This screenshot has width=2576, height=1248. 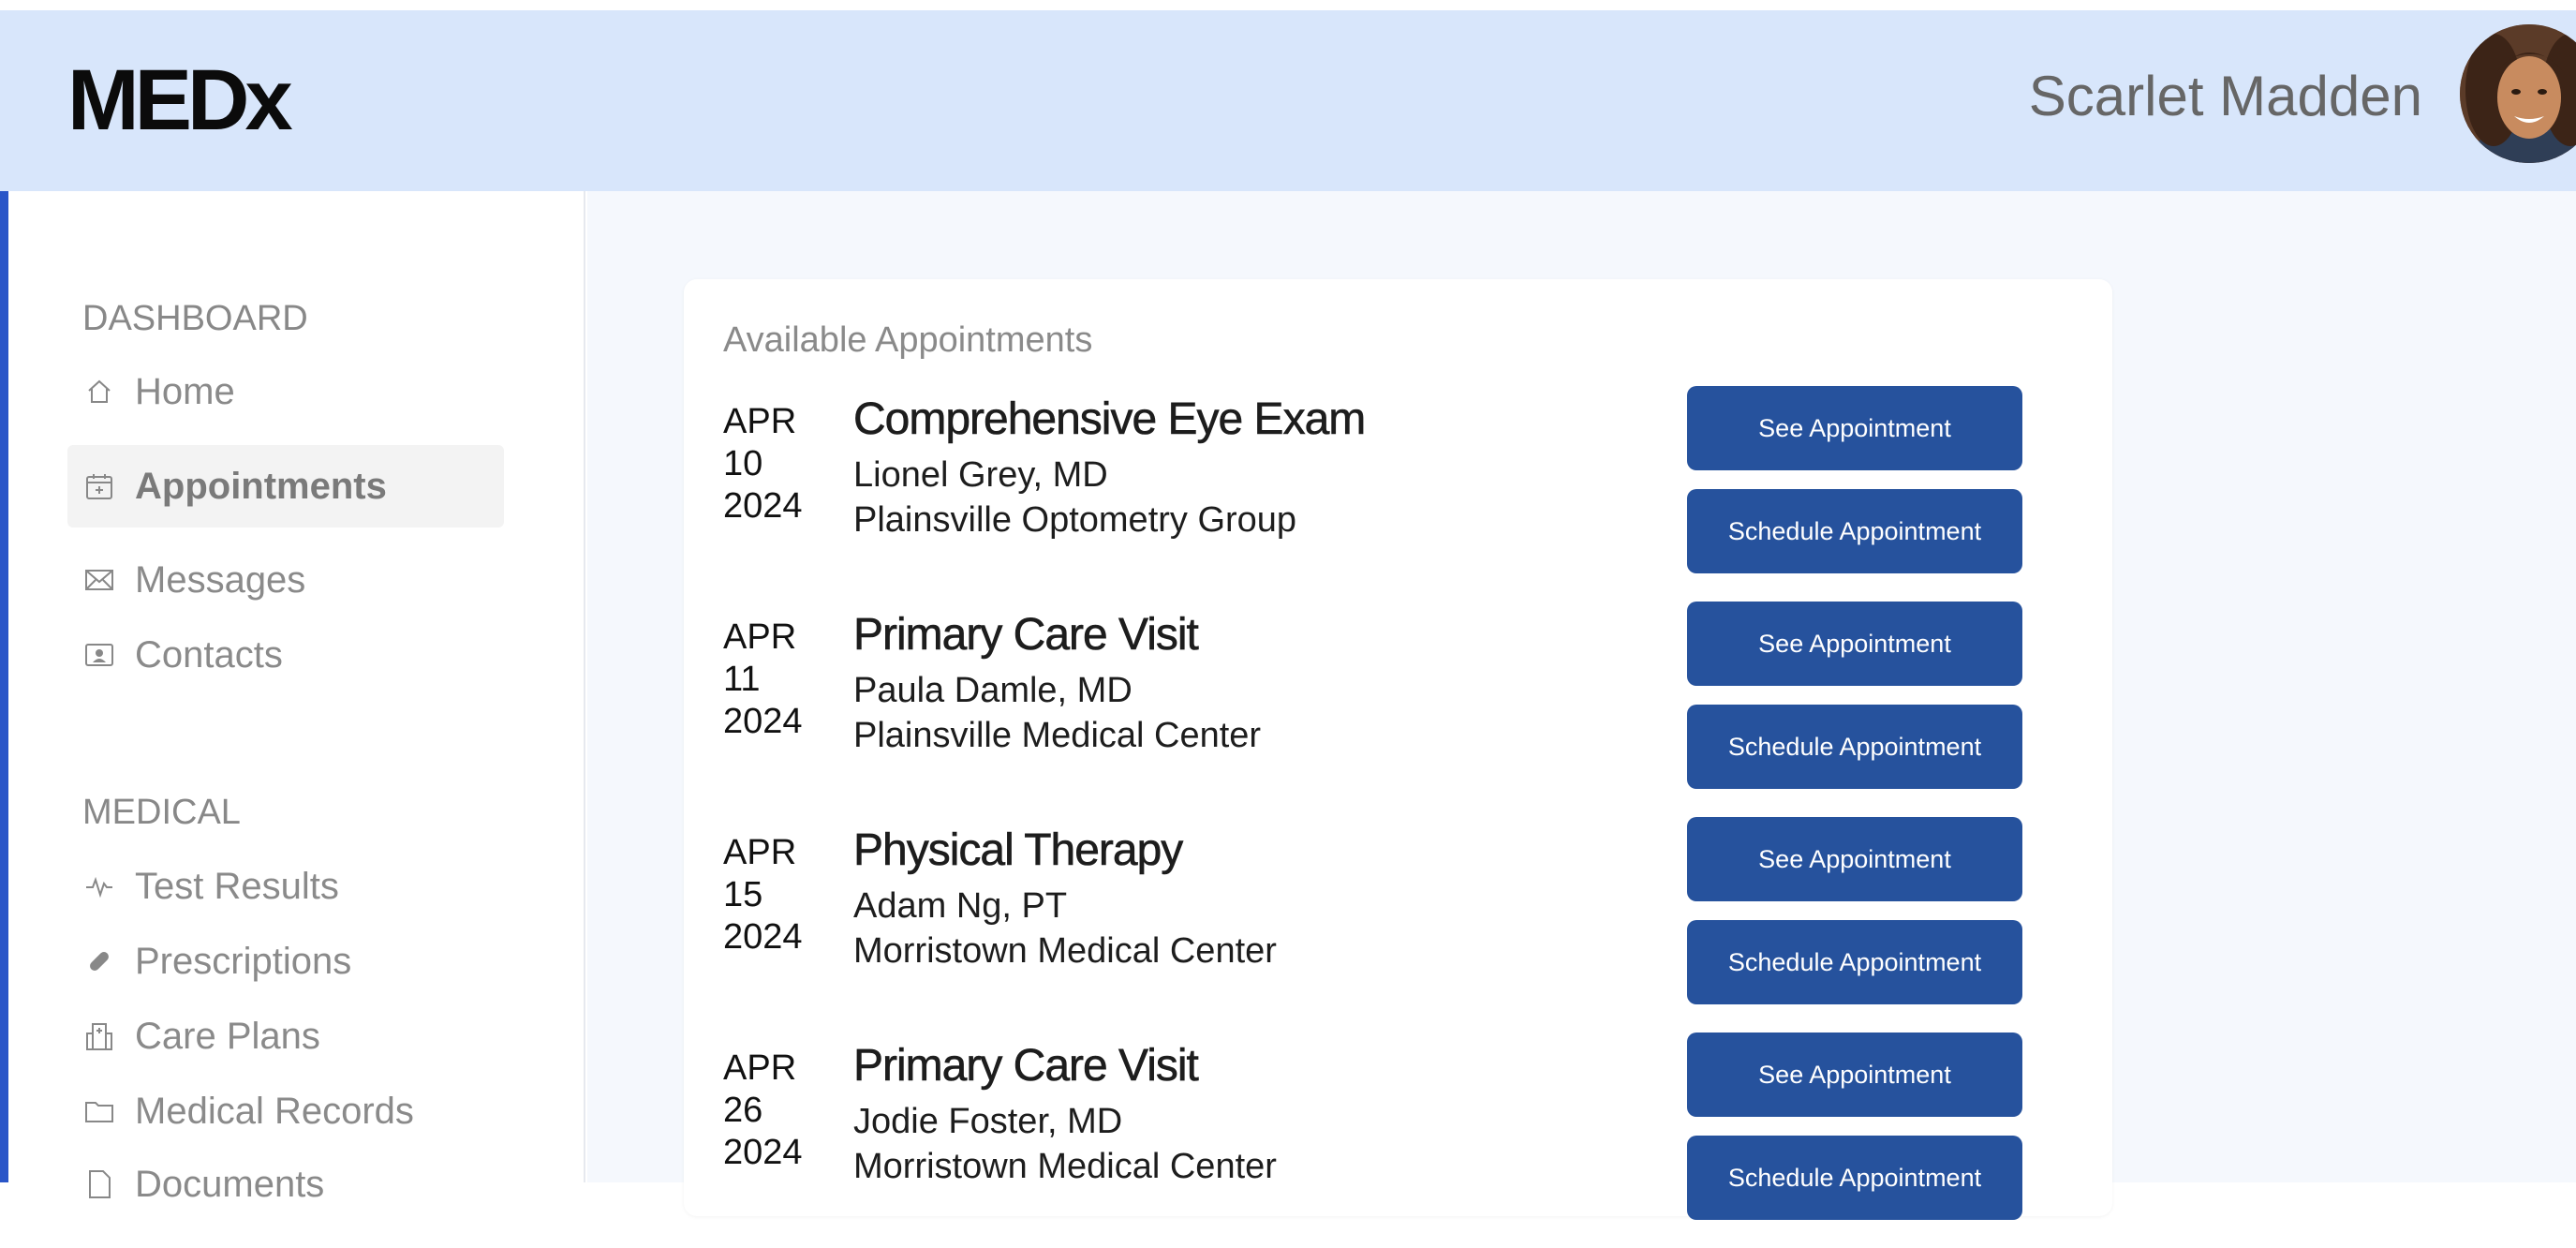 I want to click on date-day: 10, so click(x=743, y=463).